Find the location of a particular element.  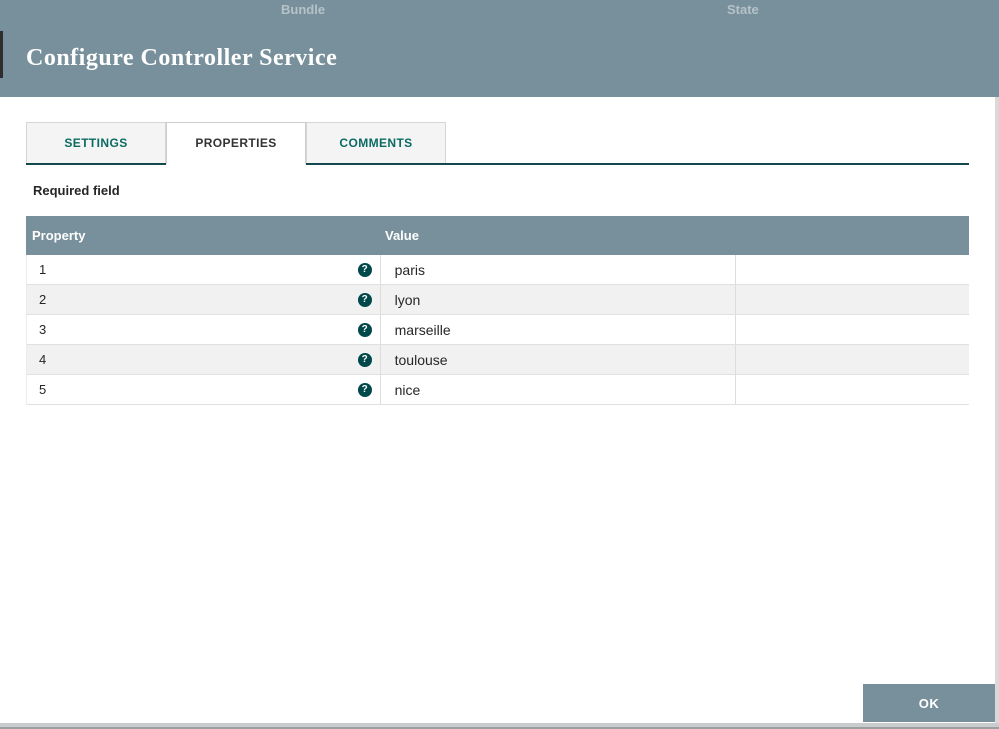

table-row: 4 ? toulouse is located at coordinates (498, 360).